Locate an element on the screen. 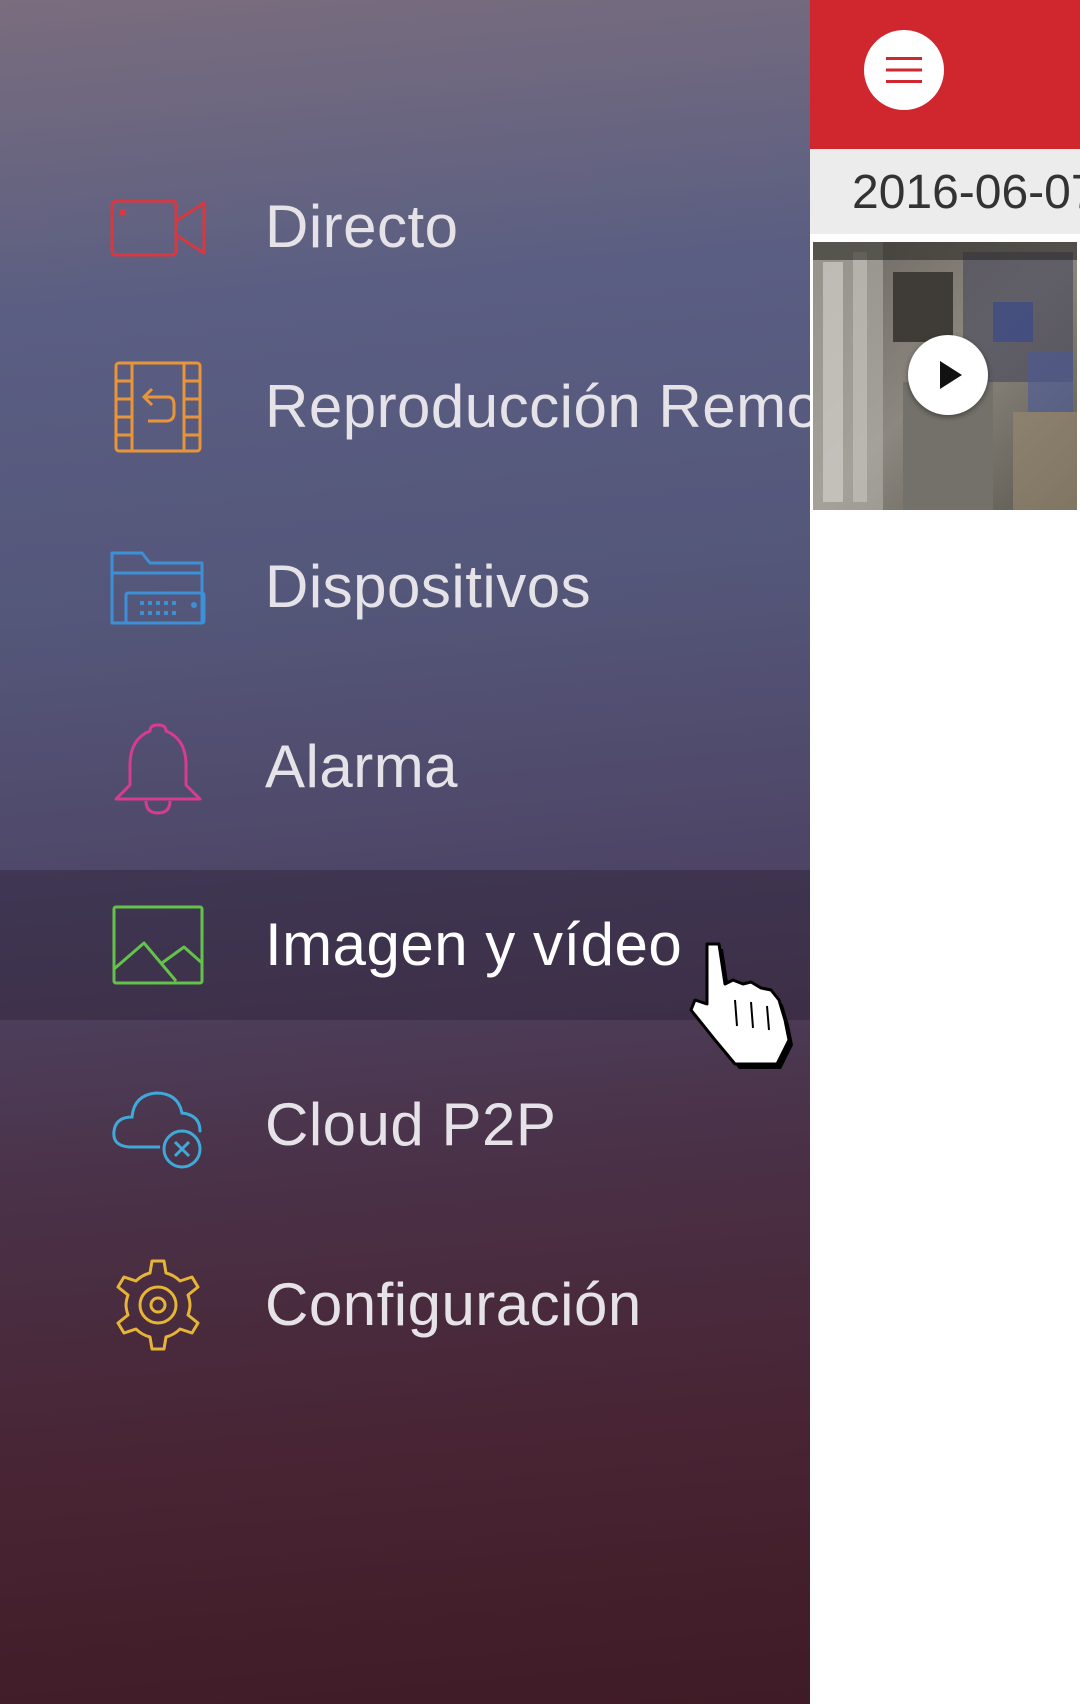 This screenshot has height=1704, width=1080. menu-item-alarma: Alarma is located at coordinates (405, 767).